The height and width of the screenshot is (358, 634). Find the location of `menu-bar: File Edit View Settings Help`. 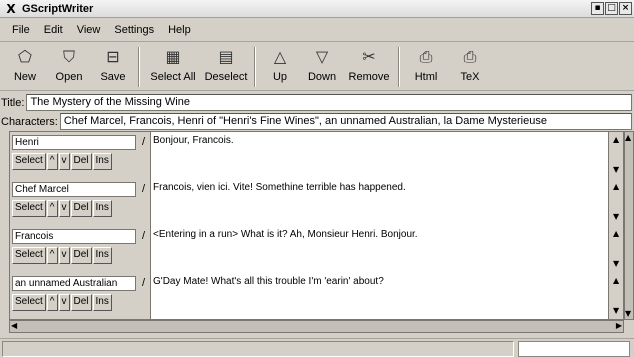

menu-bar: File Edit View Settings Help is located at coordinates (317, 30).